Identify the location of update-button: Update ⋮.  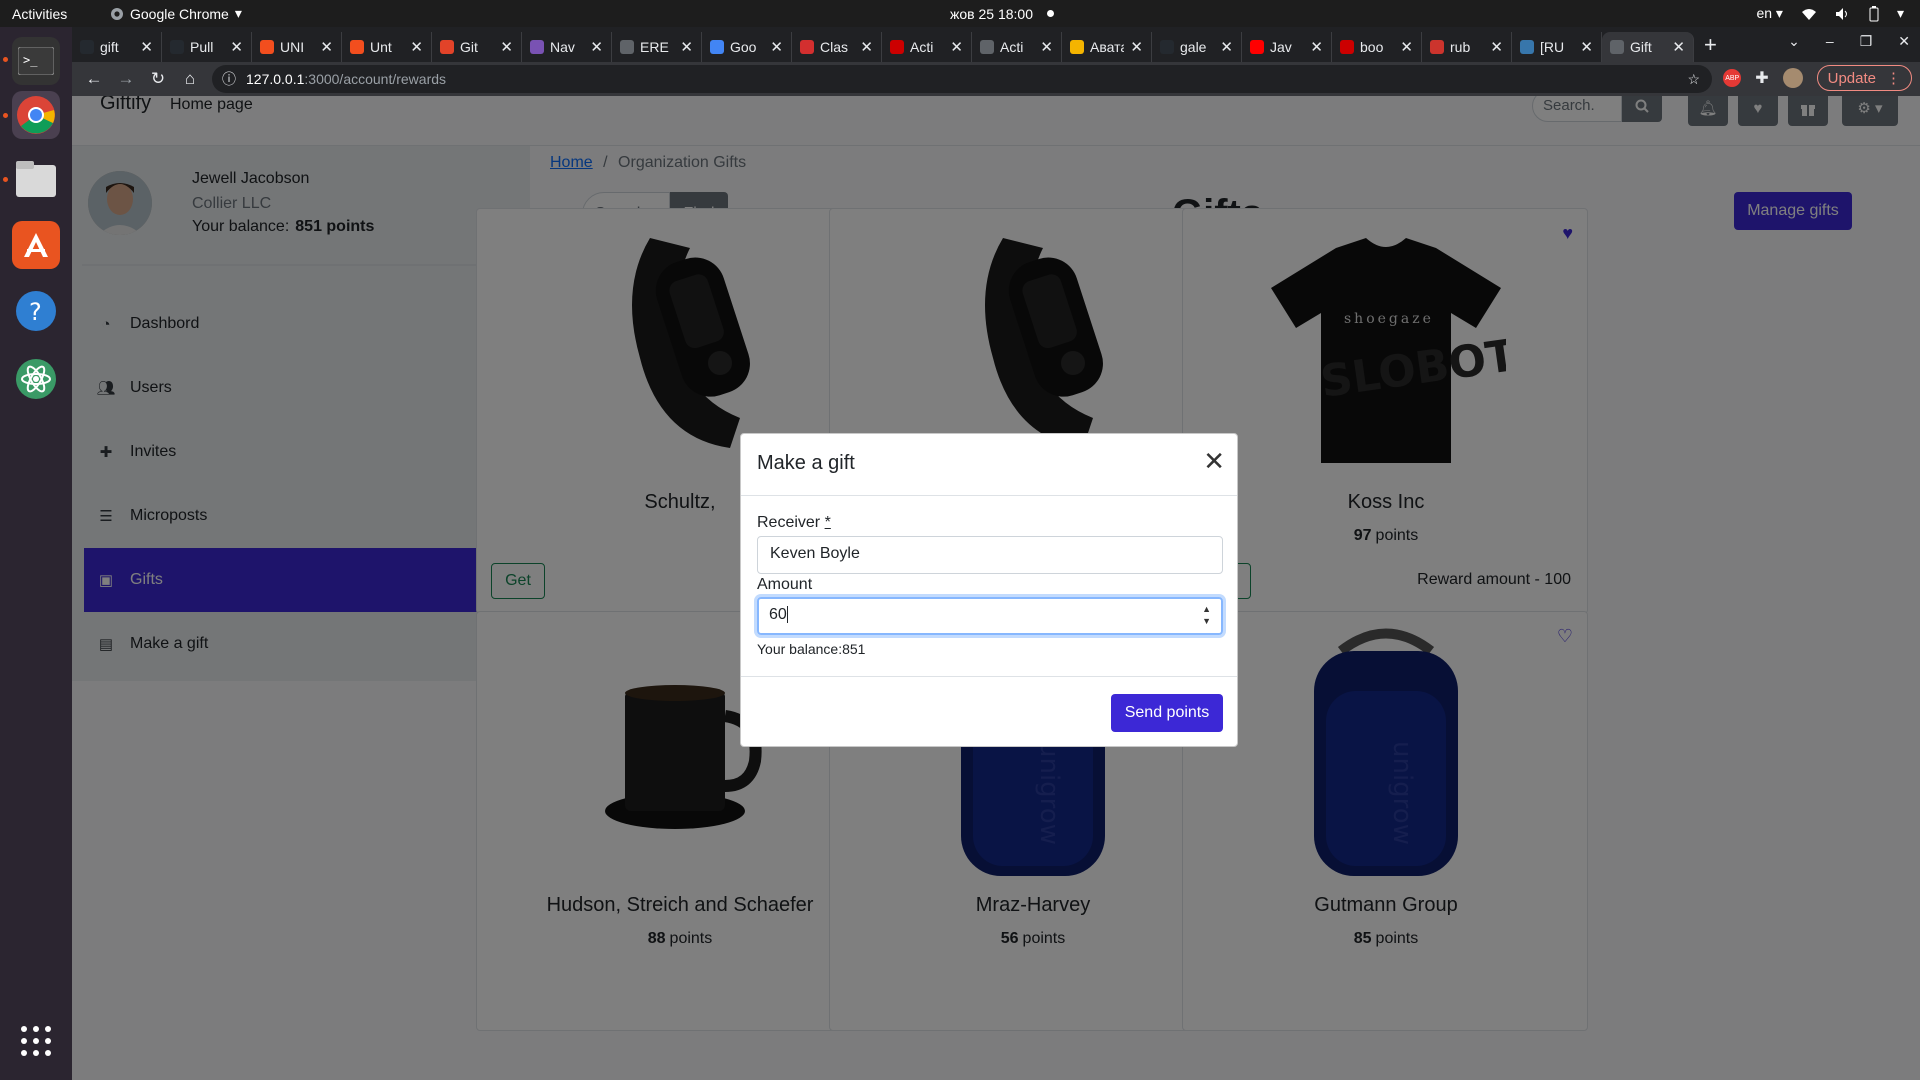
(1864, 78).